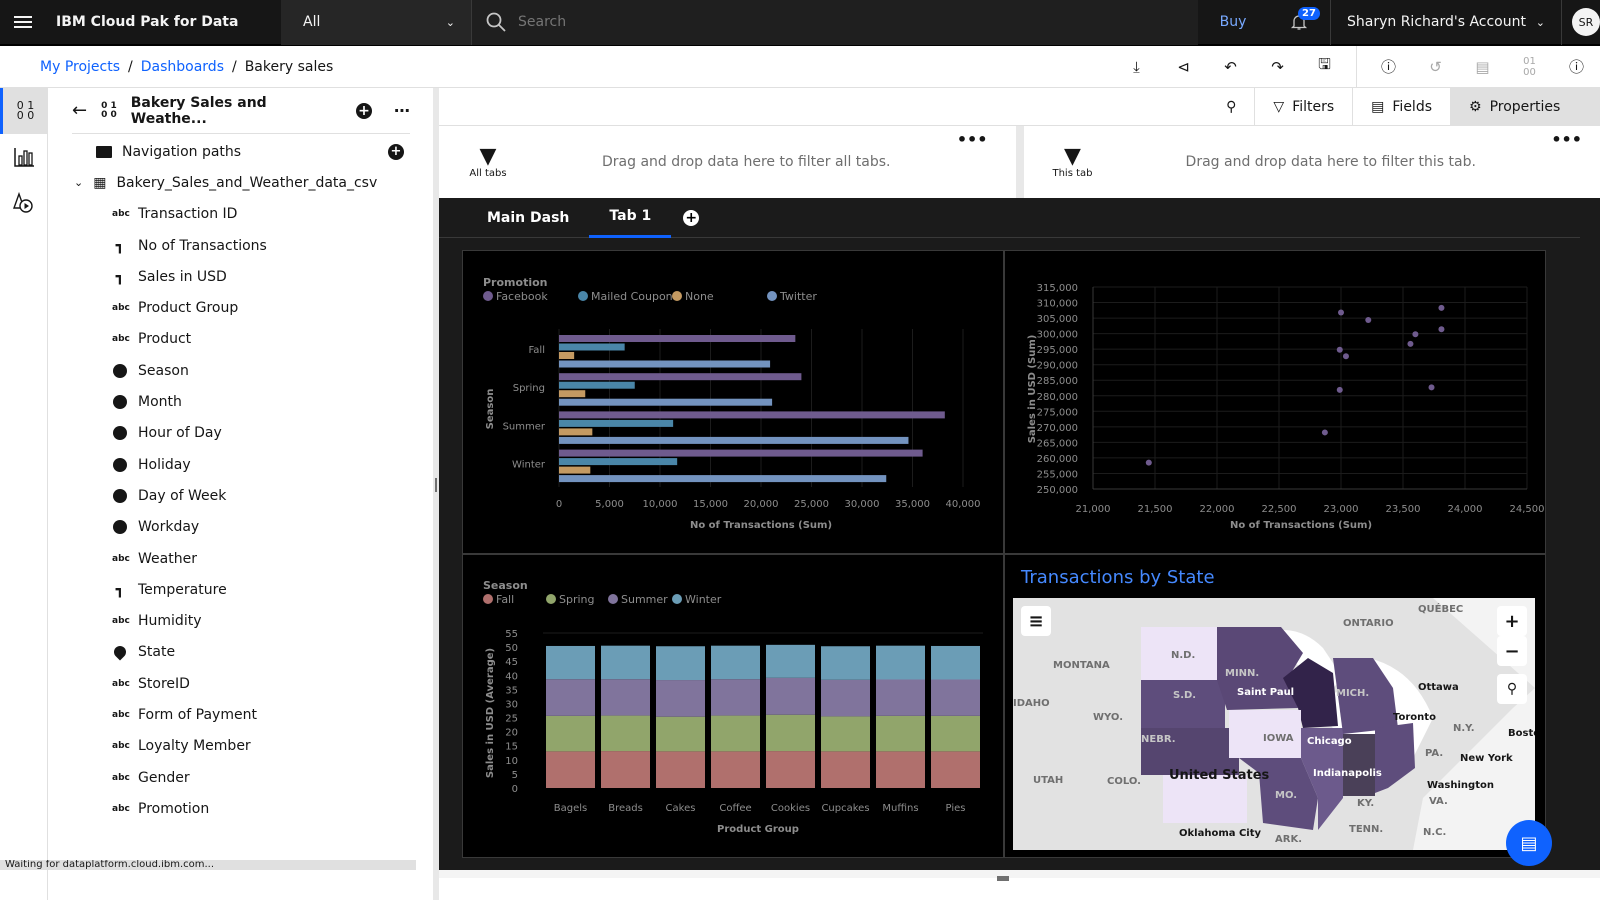 This screenshot has width=1600, height=900. What do you see at coordinates (972, 139) in the screenshot?
I see `all-tabs-overflow-icon: •••` at bounding box center [972, 139].